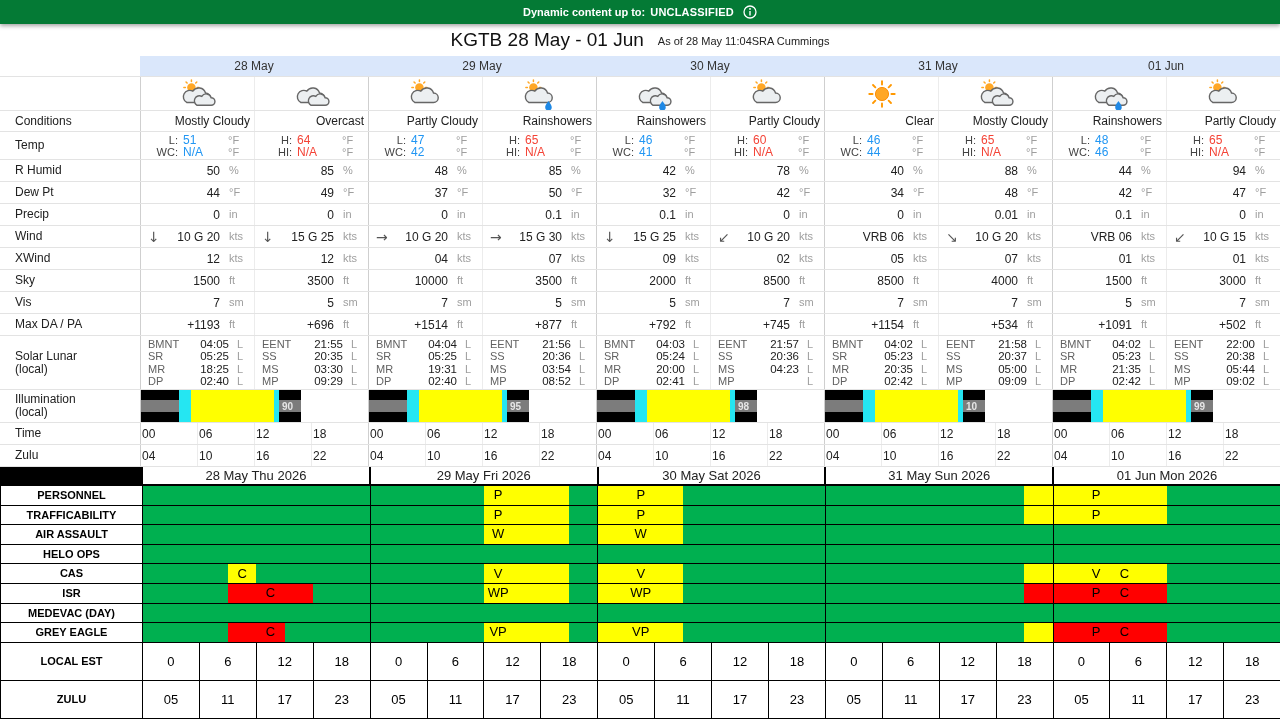 This screenshot has width=1280, height=720. What do you see at coordinates (214, 343) in the screenshot?
I see `solar-time: 04:05` at bounding box center [214, 343].